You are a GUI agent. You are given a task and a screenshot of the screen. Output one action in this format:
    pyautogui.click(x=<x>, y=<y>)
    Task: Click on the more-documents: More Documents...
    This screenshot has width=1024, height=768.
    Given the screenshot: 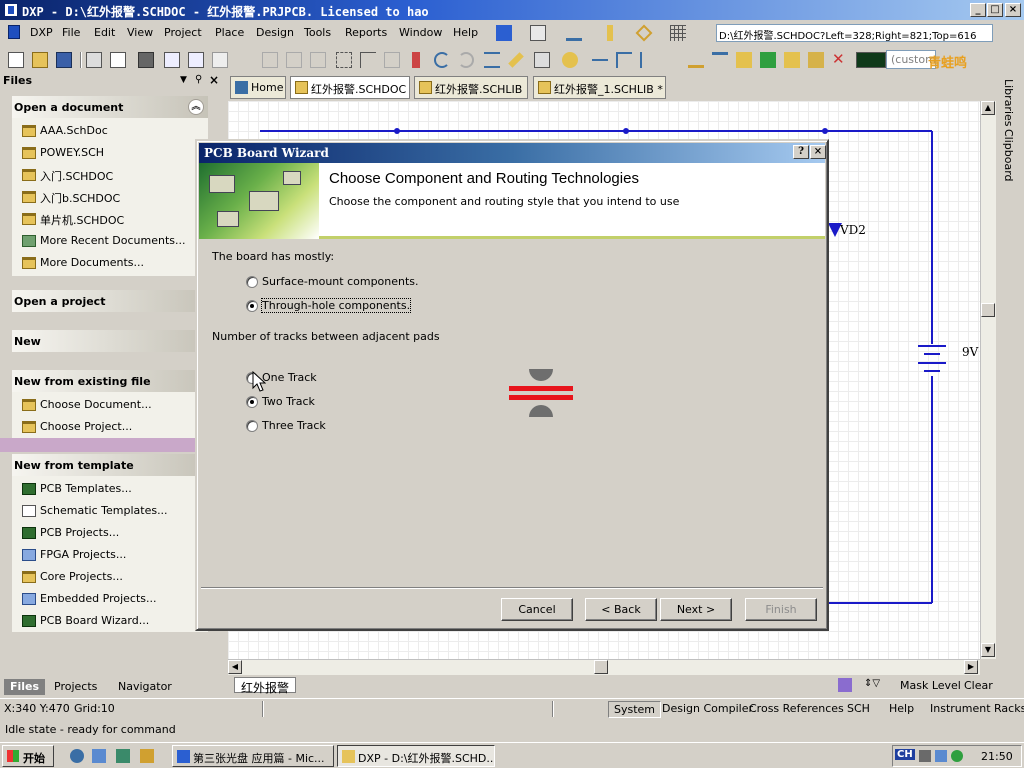 What is the action you would take?
    pyautogui.click(x=83, y=263)
    